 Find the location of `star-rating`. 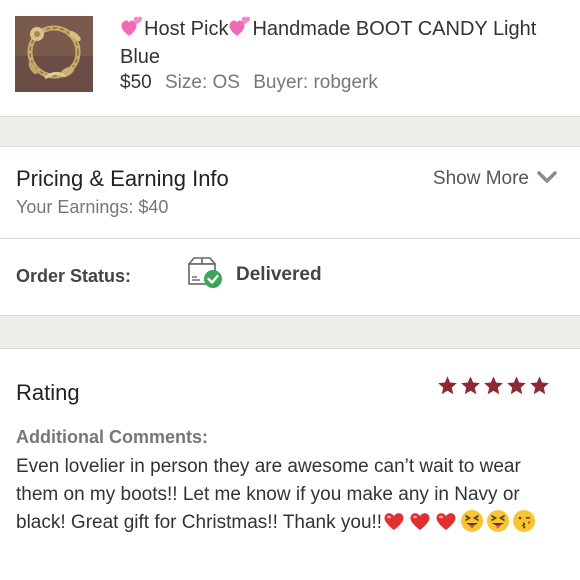

star-rating is located at coordinates (493, 385).